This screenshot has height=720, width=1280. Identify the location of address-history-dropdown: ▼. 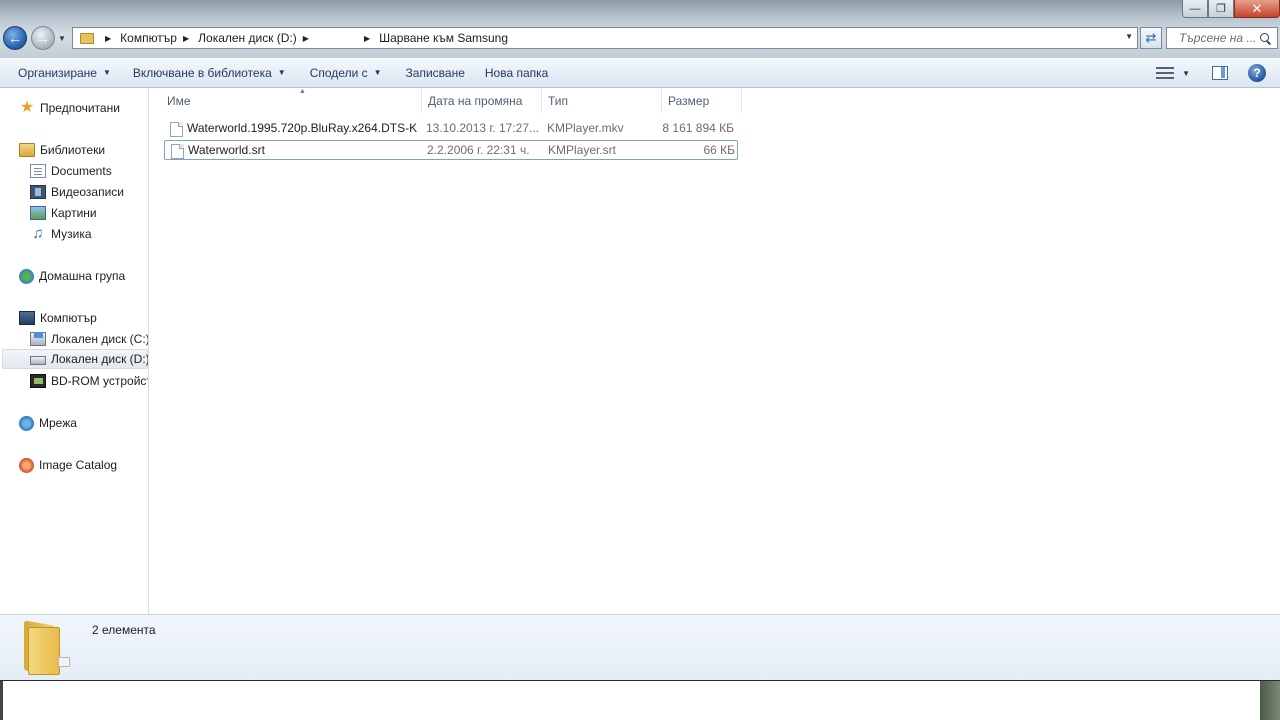
(1129, 36).